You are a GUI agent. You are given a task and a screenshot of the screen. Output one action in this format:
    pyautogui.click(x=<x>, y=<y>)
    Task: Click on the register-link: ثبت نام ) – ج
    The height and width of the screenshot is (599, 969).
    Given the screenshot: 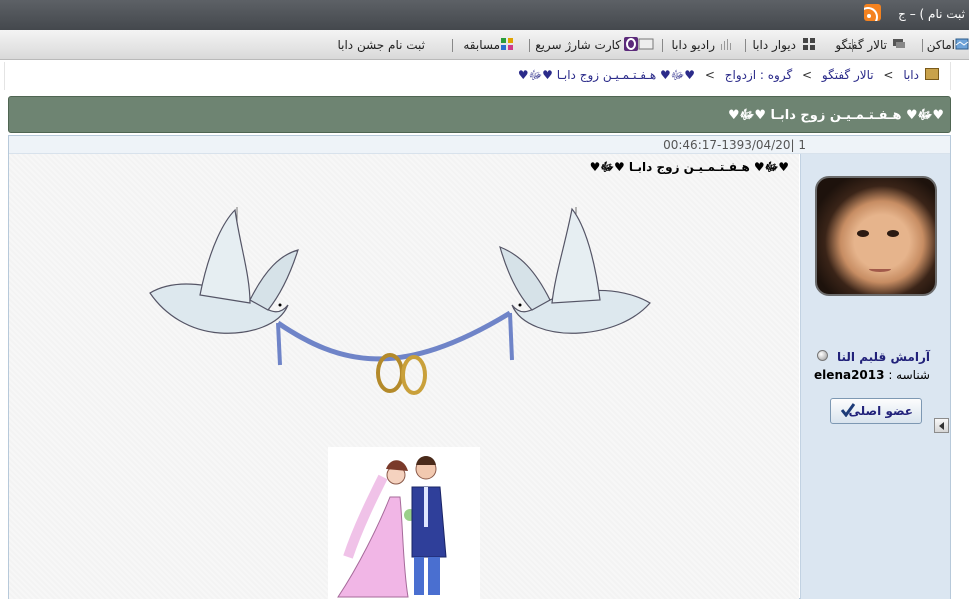 What is the action you would take?
    pyautogui.click(x=931, y=14)
    